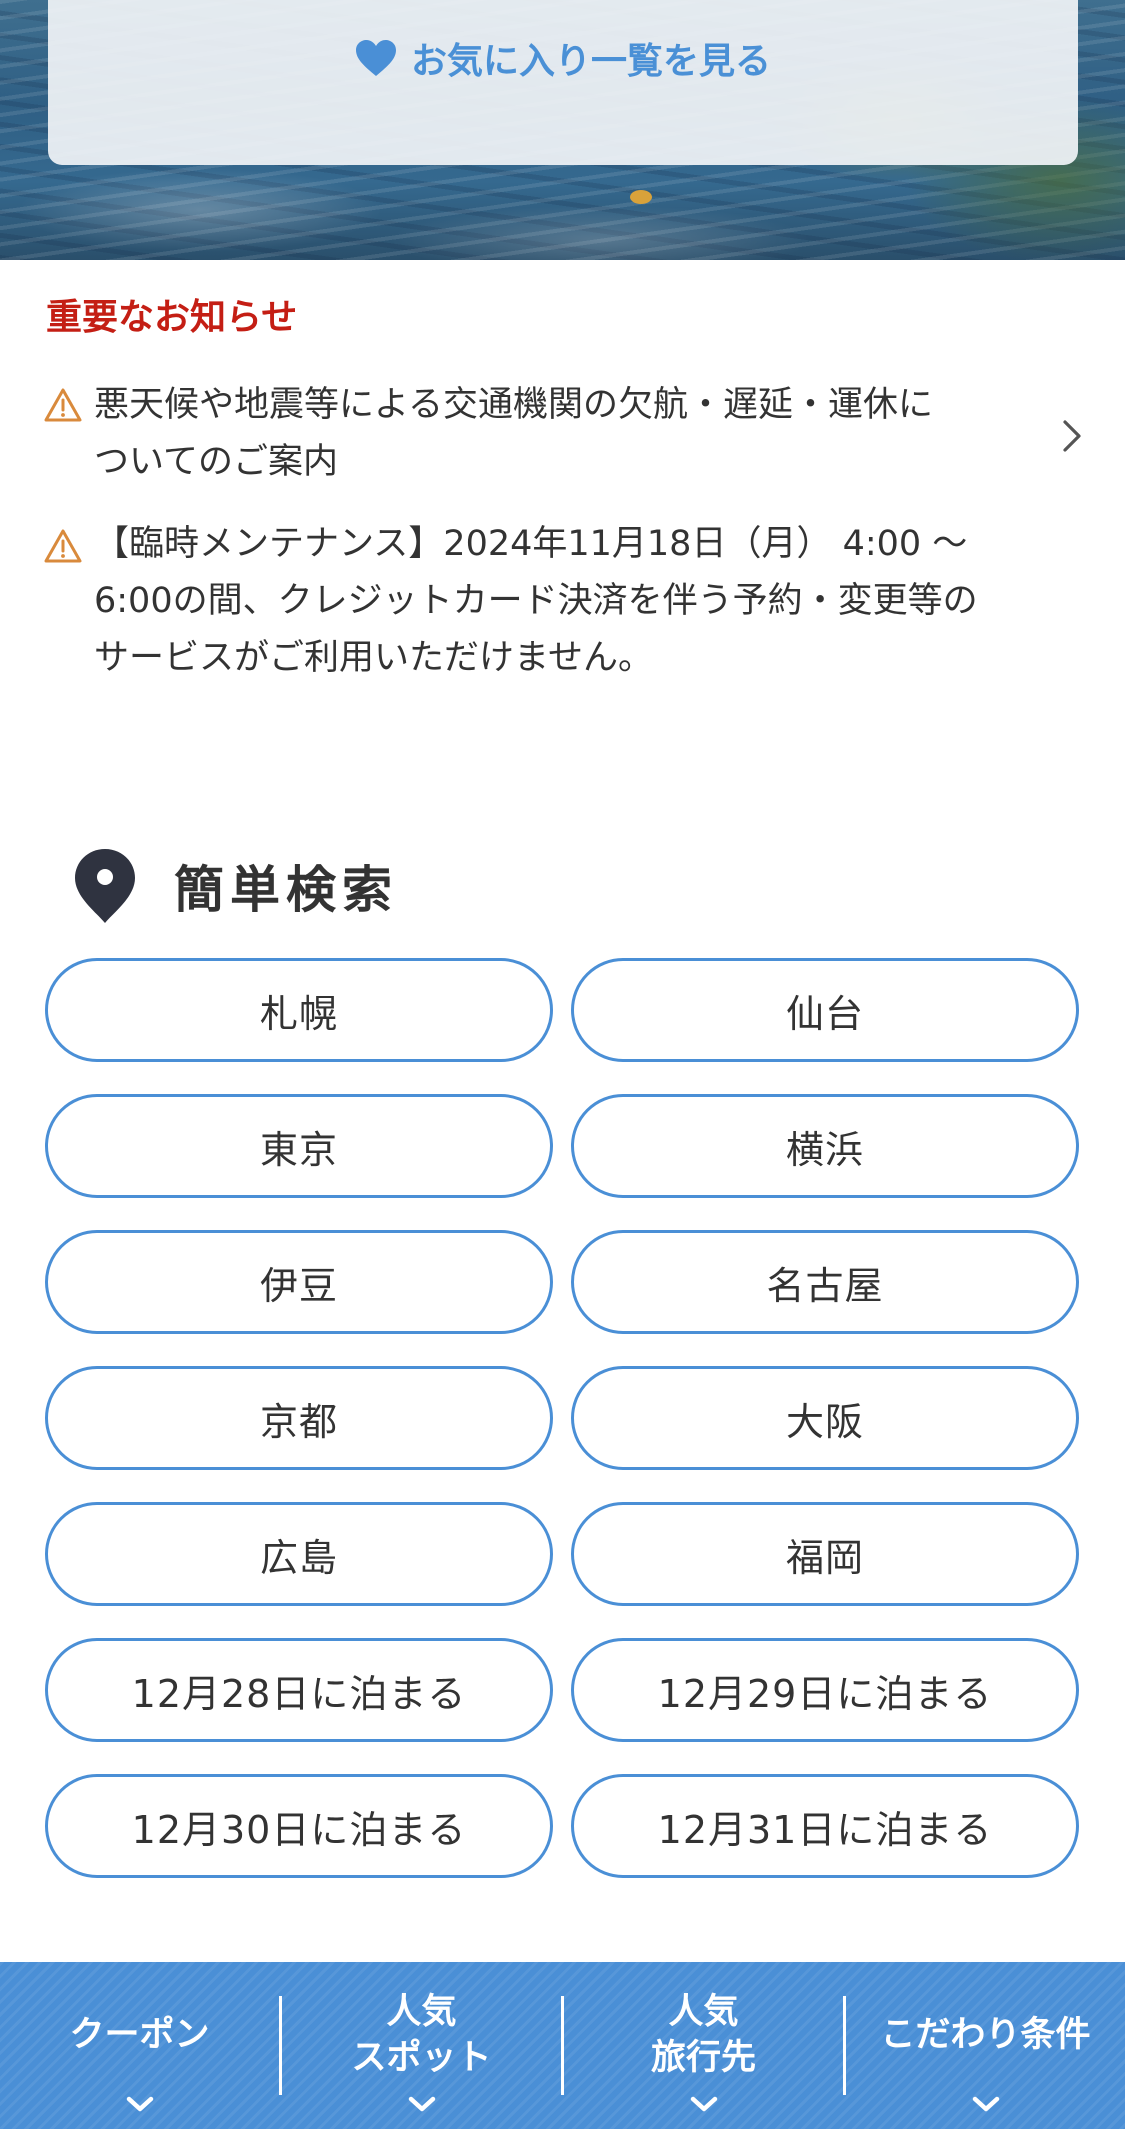  I want to click on search-button-nagoya: 名古屋, so click(825, 1282).